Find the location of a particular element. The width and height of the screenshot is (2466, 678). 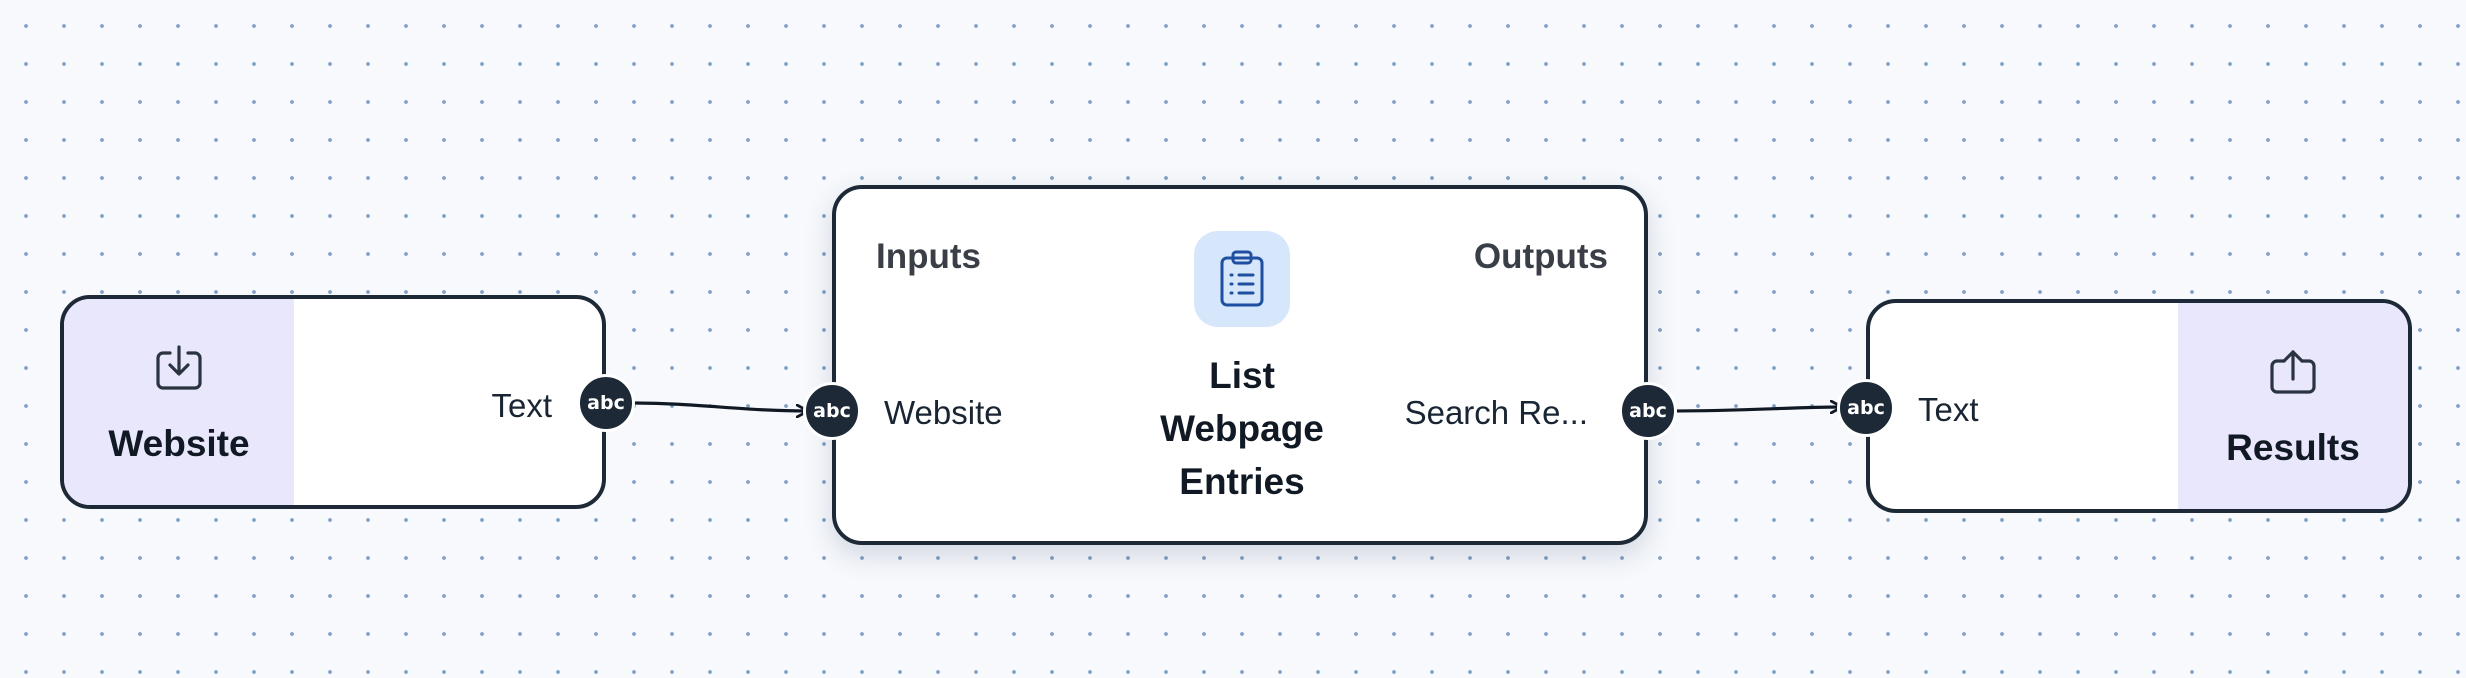

upload-tray-icon is located at coordinates (2293, 372).